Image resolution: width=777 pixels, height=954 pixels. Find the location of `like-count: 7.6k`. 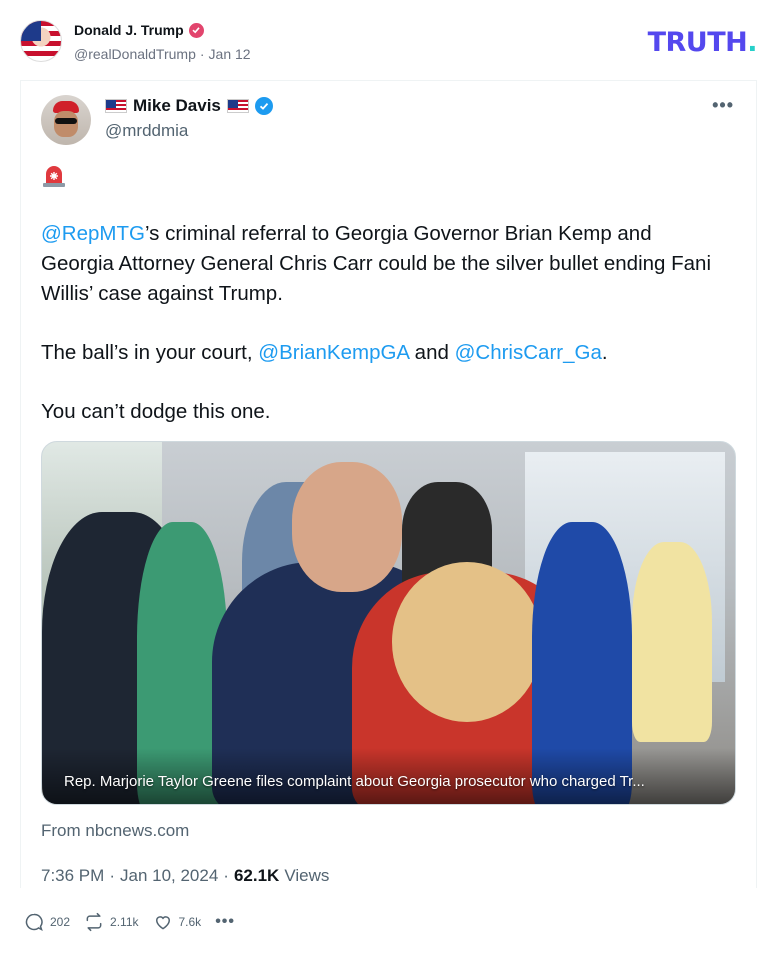

like-count: 7.6k is located at coordinates (190, 922).